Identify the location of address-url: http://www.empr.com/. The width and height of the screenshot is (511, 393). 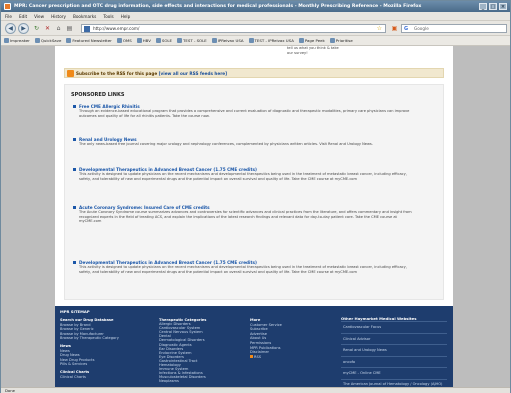
(116, 28).